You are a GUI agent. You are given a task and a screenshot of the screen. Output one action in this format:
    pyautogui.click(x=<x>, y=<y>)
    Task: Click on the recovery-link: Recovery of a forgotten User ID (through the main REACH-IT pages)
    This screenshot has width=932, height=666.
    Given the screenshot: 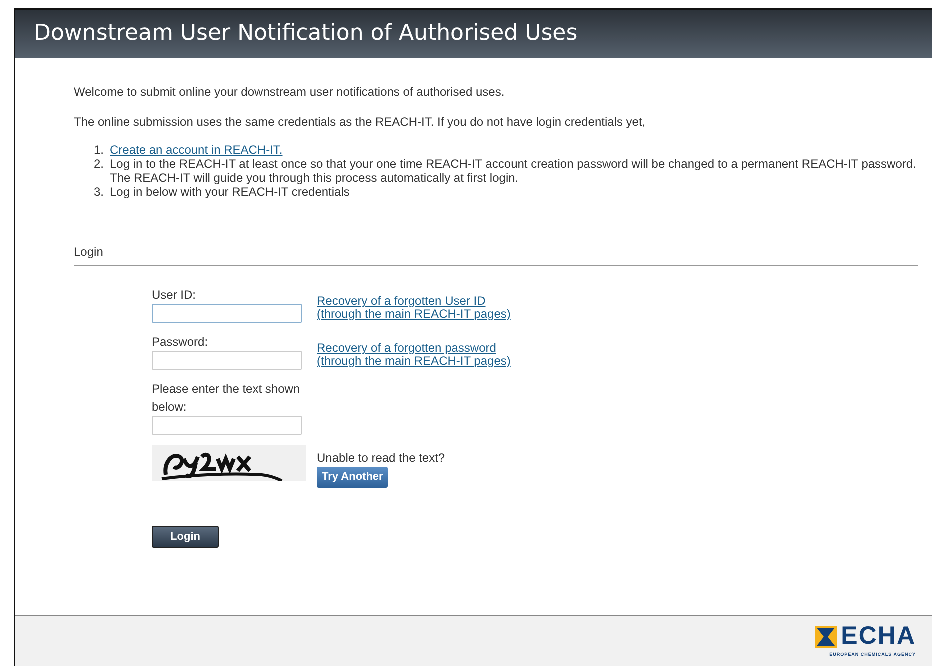 What is the action you would take?
    pyautogui.click(x=414, y=308)
    